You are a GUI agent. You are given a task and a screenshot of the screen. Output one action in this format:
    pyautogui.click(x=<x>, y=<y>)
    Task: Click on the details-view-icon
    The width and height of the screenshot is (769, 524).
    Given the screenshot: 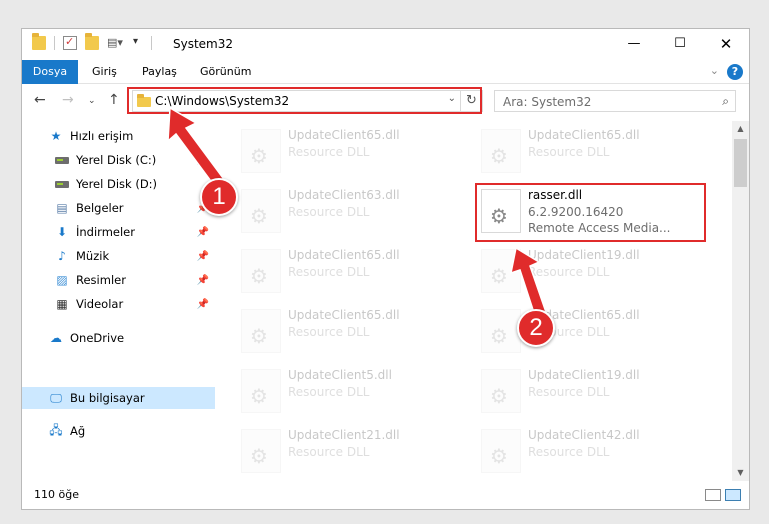 What is the action you would take?
    pyautogui.click(x=713, y=495)
    